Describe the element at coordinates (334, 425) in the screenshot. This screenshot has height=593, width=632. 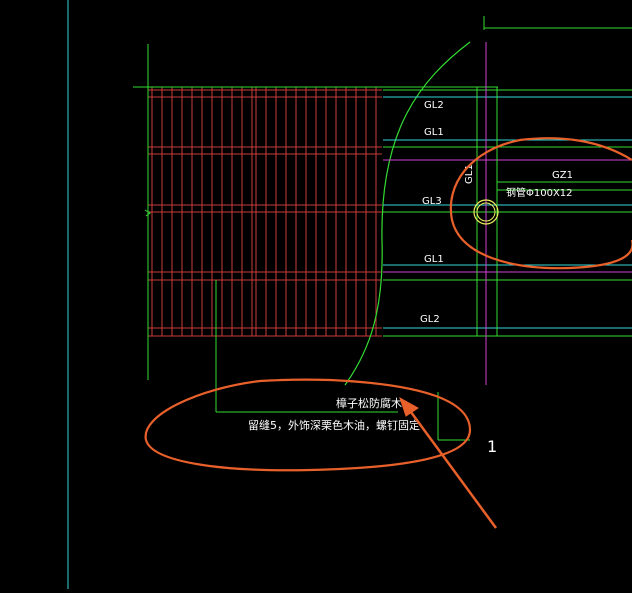
I see `note-finish: 留缝5，外饰深栗色木油，螺钉固定` at that location.